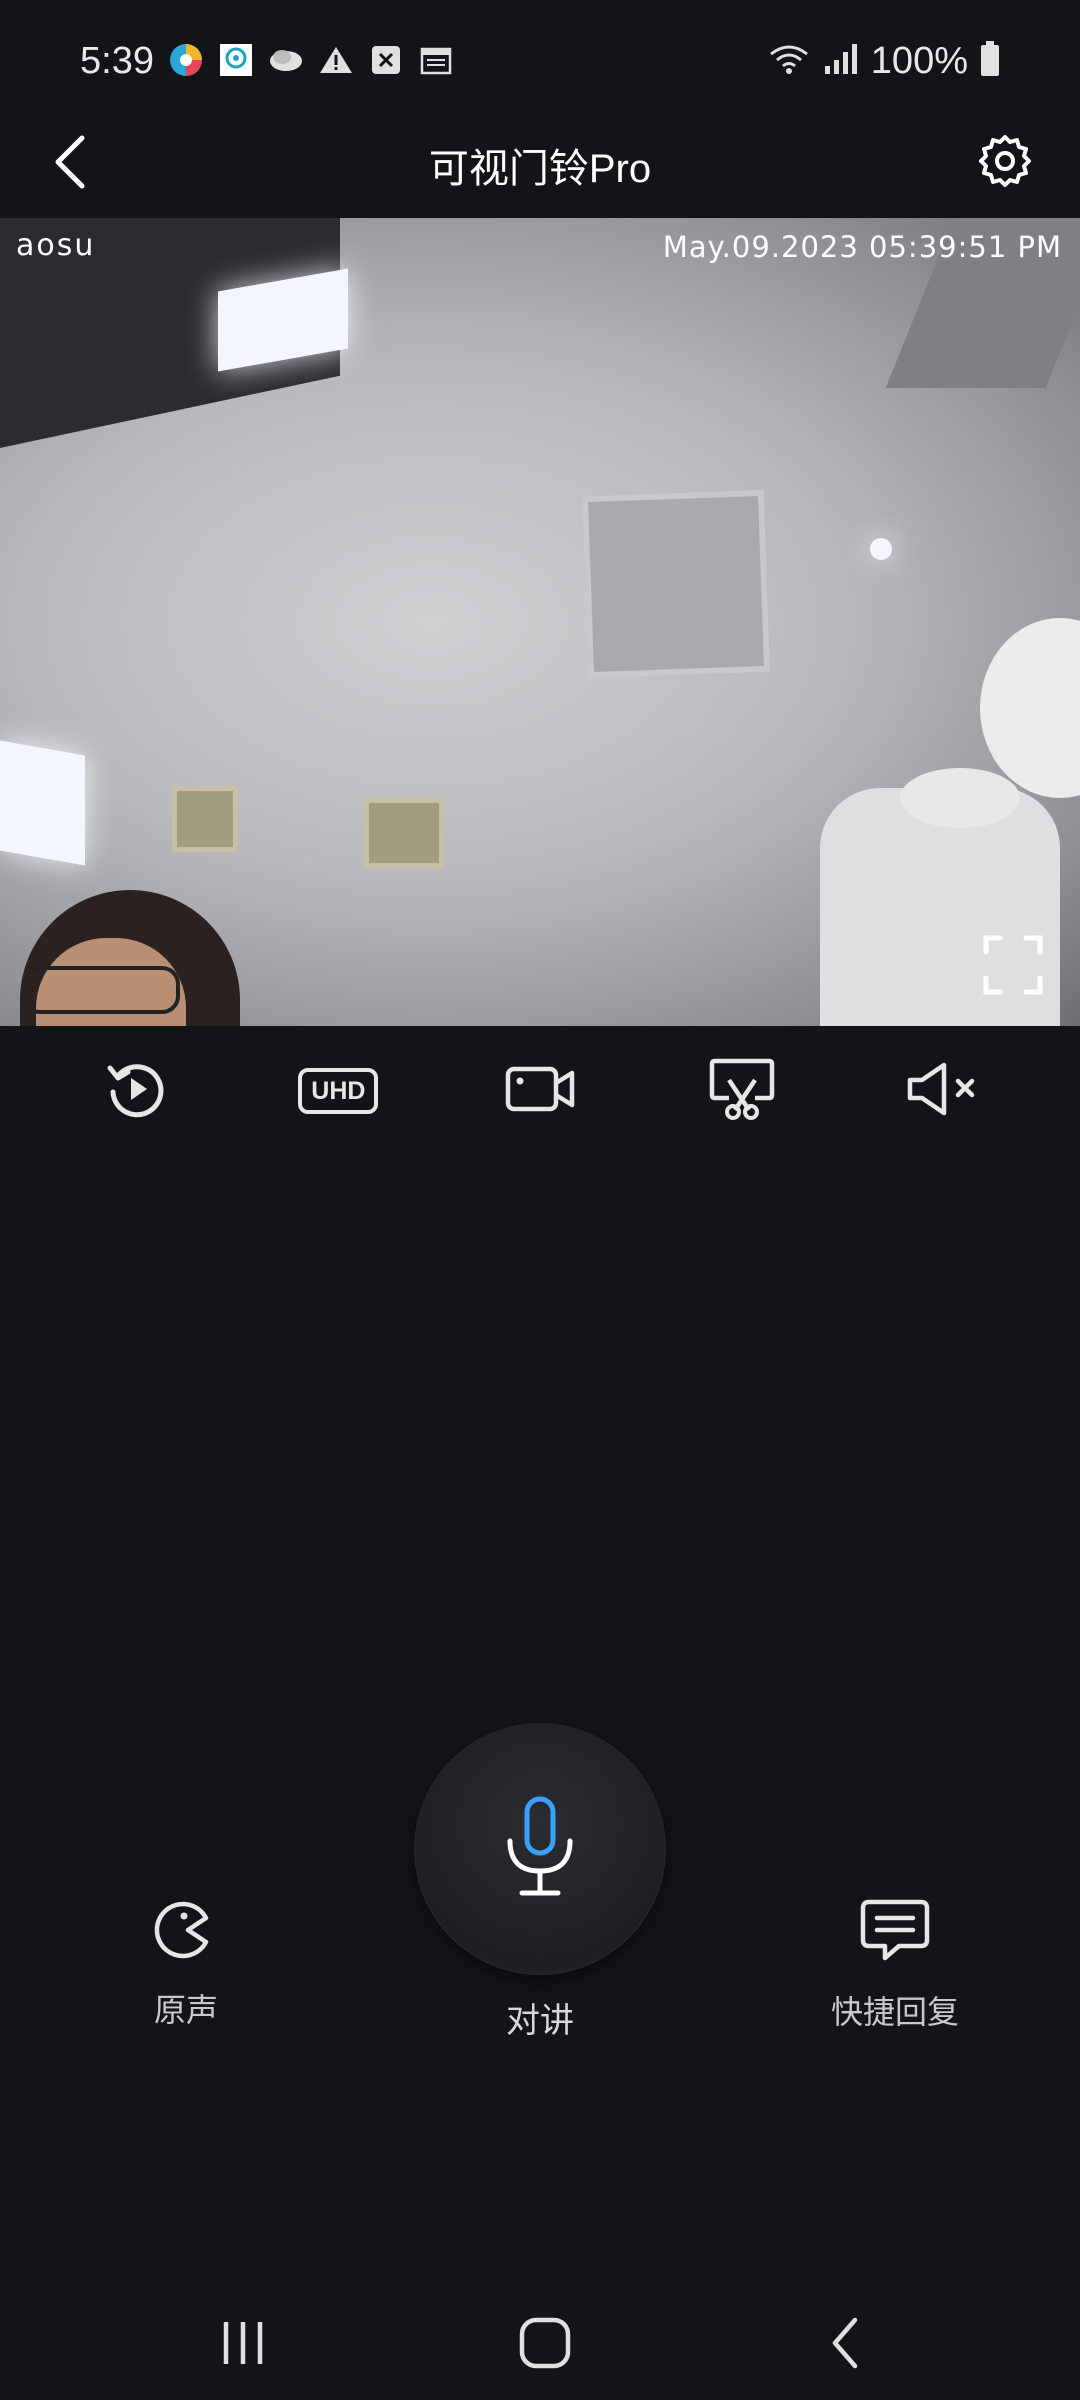 The width and height of the screenshot is (1080, 2400). I want to click on cloud-icon, so click(286, 60).